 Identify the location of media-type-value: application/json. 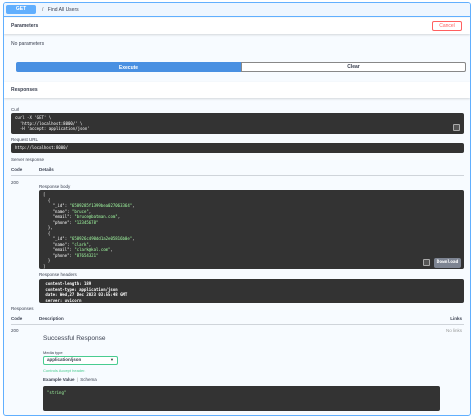
(64, 359).